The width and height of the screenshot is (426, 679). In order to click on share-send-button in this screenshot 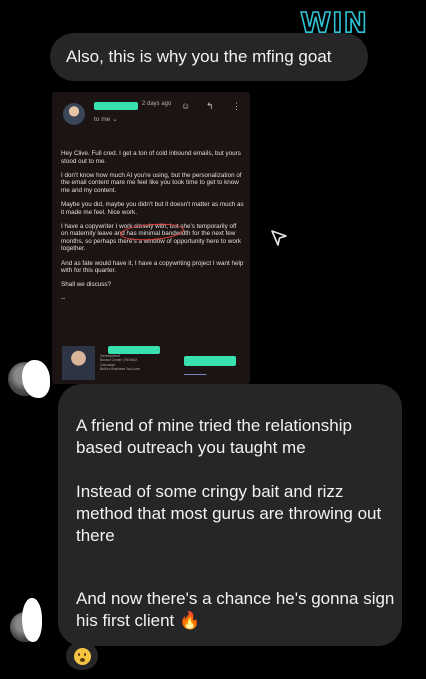, I will do `click(279, 238)`.